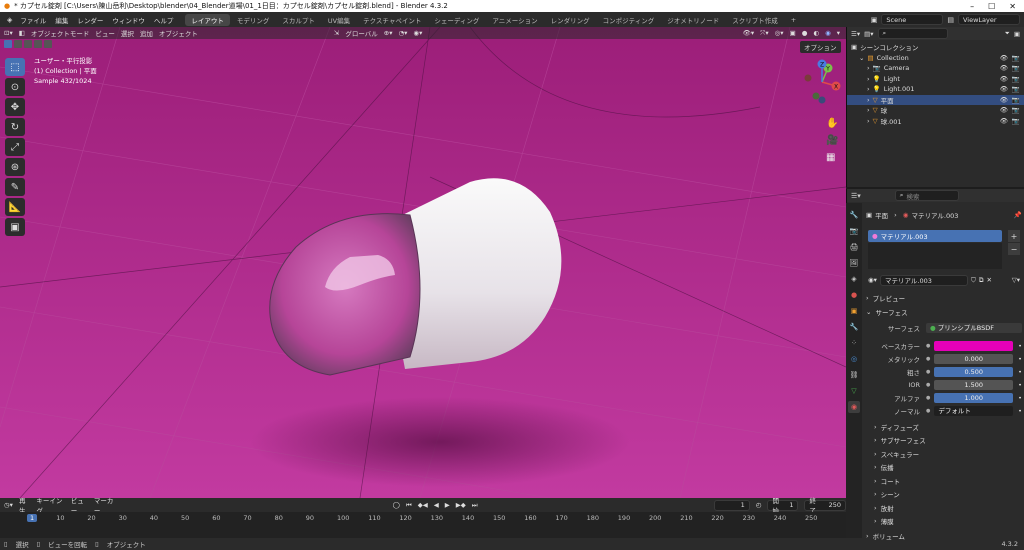 This screenshot has height=550, width=1024. Describe the element at coordinates (409, 505) in the screenshot. I see `jump-start-icon: ⏮` at that location.